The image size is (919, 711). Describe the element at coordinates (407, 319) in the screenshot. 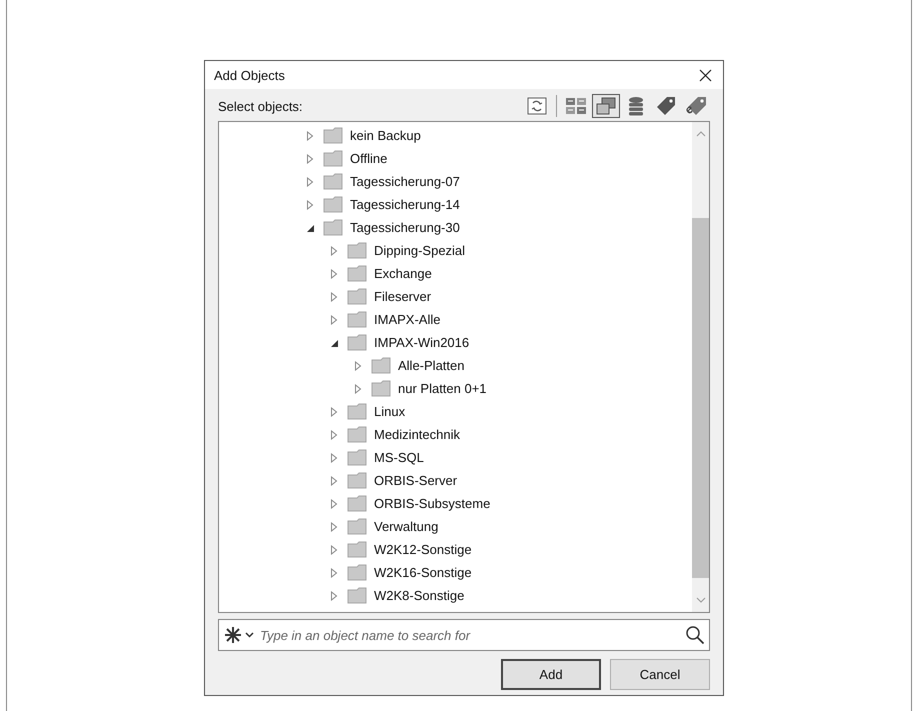

I see `tree-item-label: IMAPX-Alle` at that location.